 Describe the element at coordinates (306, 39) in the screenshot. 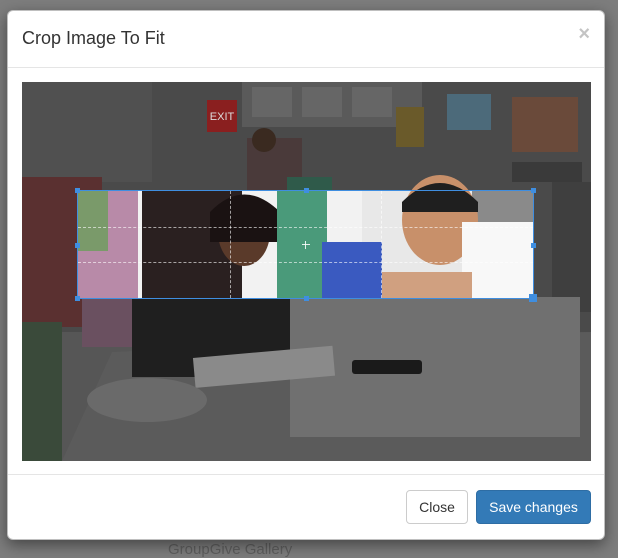

I see `modal-header: Crop Image To Fit ×` at that location.